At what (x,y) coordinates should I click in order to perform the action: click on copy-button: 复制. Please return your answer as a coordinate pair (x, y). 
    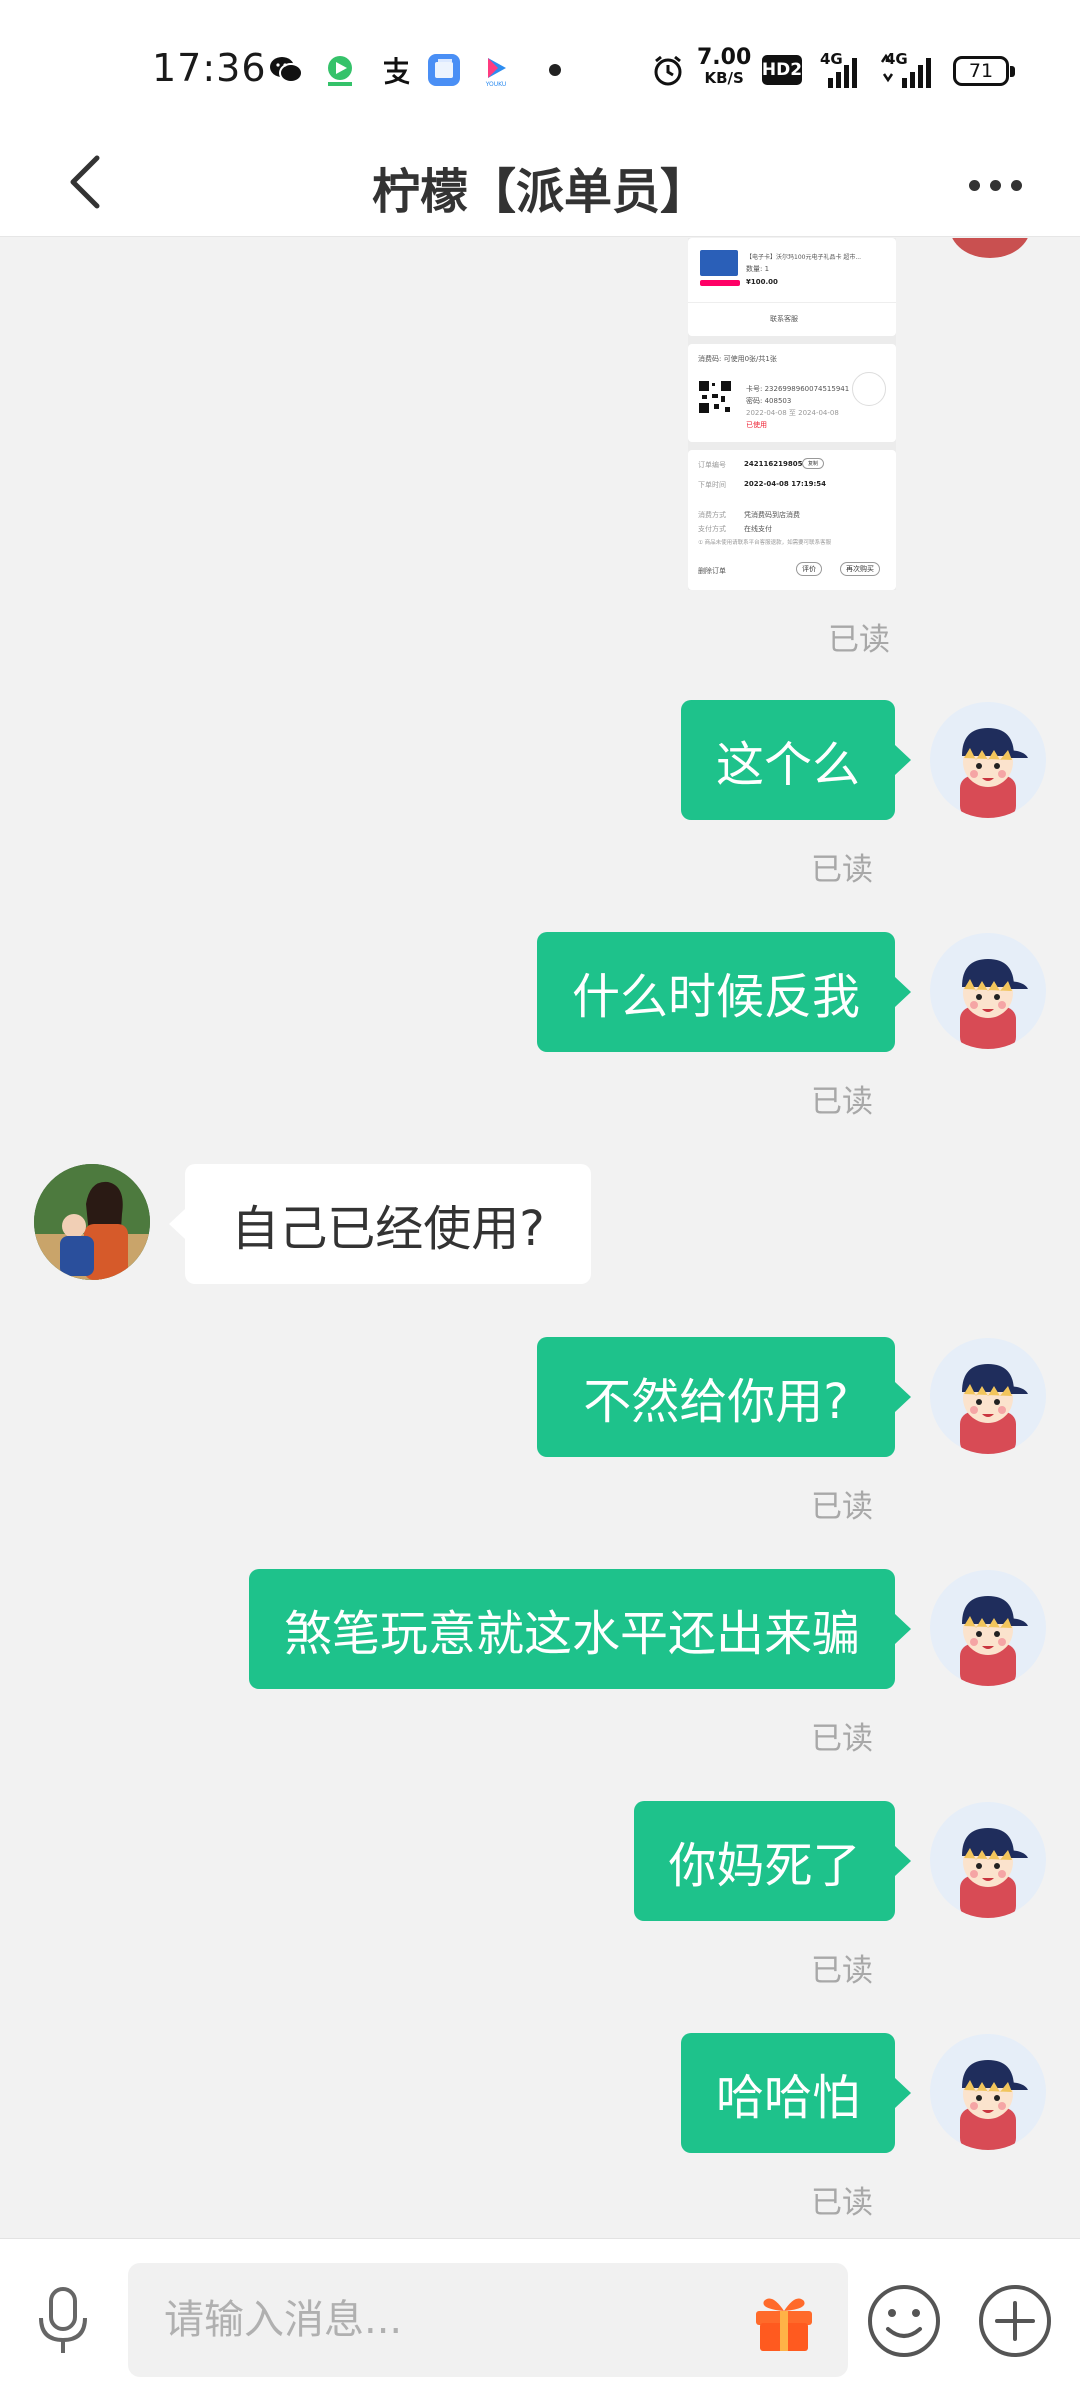
    Looking at the image, I should click on (813, 463).